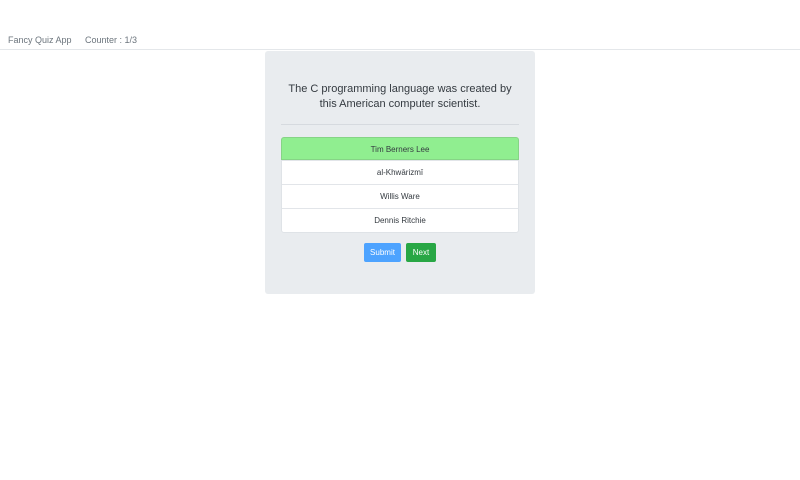 The width and height of the screenshot is (800, 480). I want to click on next-button: Next, so click(421, 252).